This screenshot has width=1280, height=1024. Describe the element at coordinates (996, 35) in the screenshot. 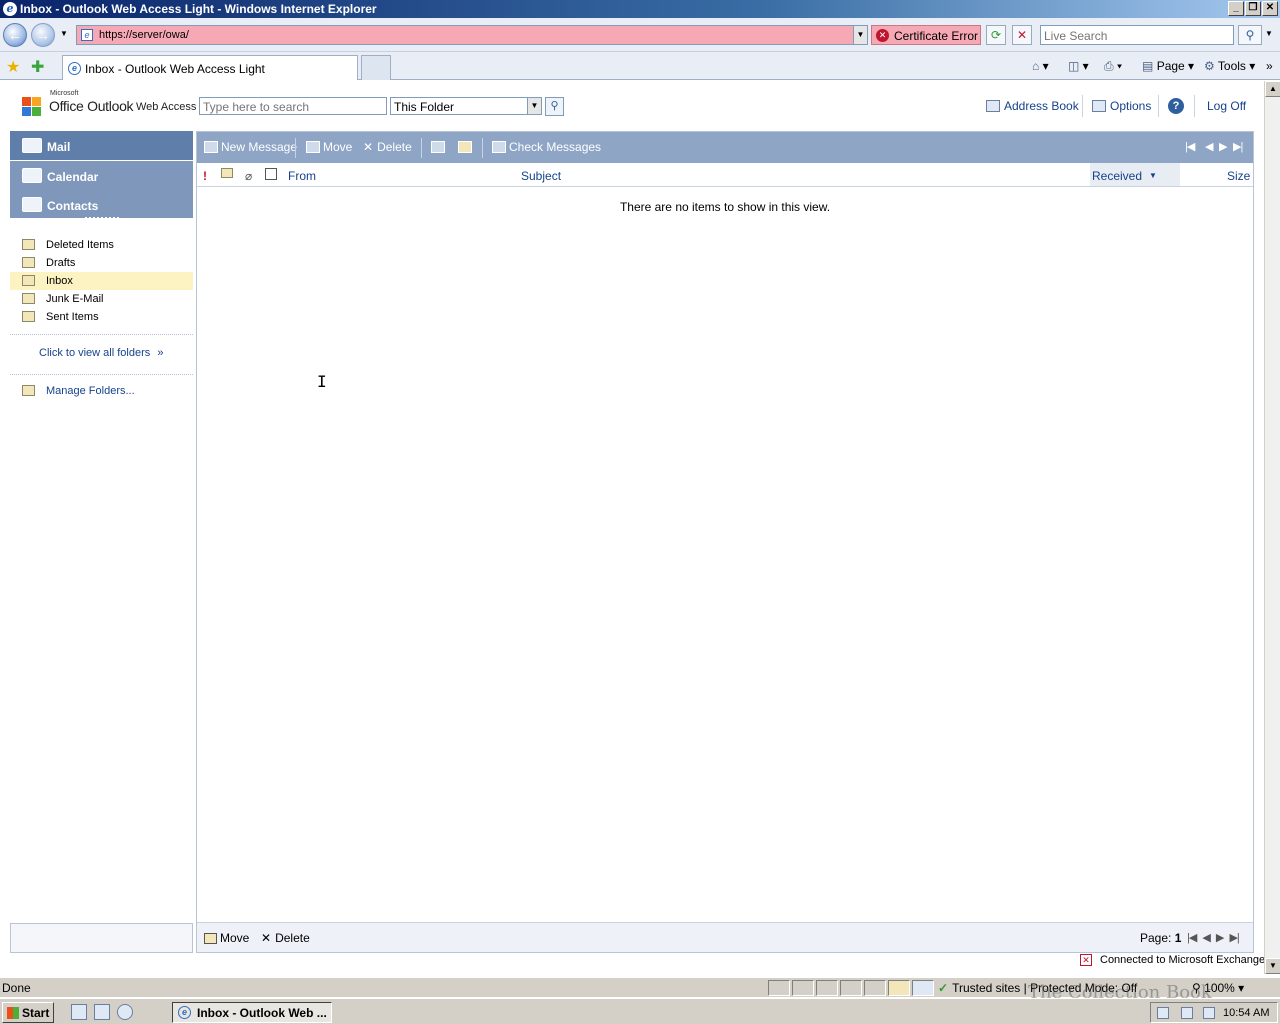

I see `refresh-button: ⟳` at that location.